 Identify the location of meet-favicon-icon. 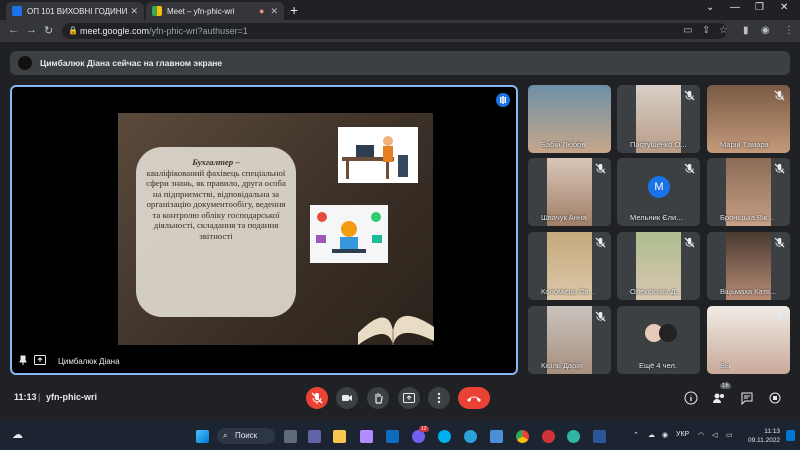
(157, 11).